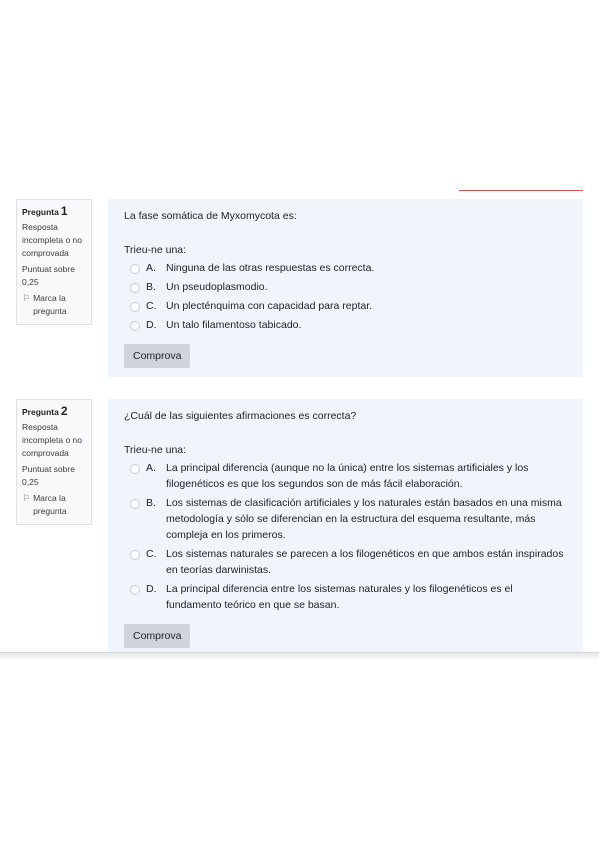 The image size is (599, 848). What do you see at coordinates (521, 190) in the screenshot?
I see `divider-line` at bounding box center [521, 190].